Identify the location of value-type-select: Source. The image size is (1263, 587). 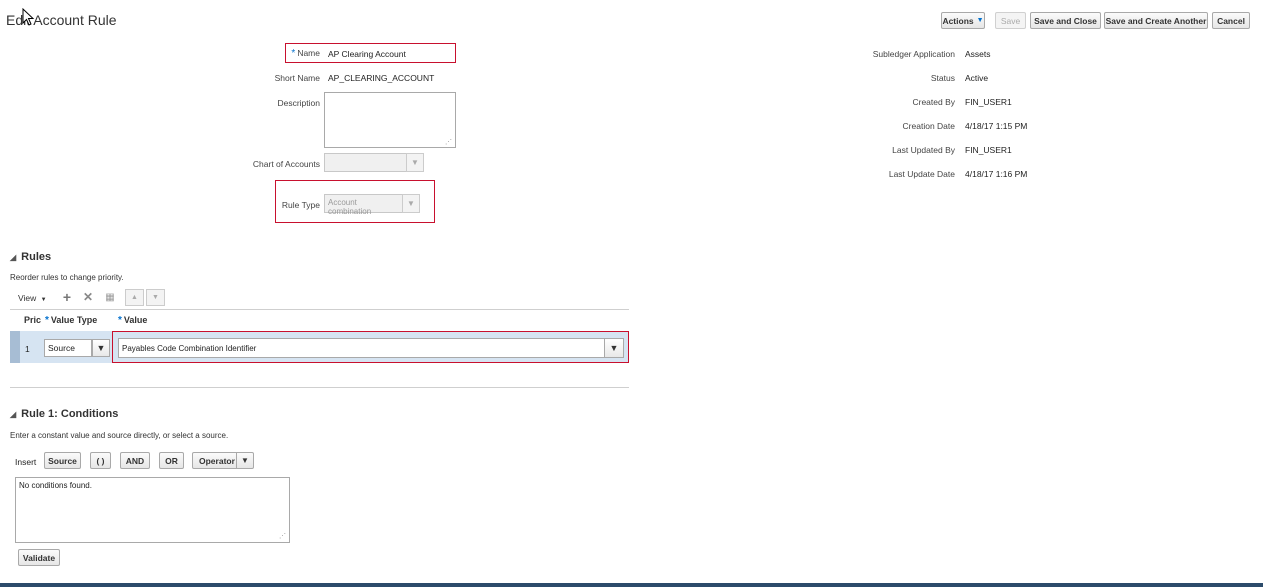
(68, 348).